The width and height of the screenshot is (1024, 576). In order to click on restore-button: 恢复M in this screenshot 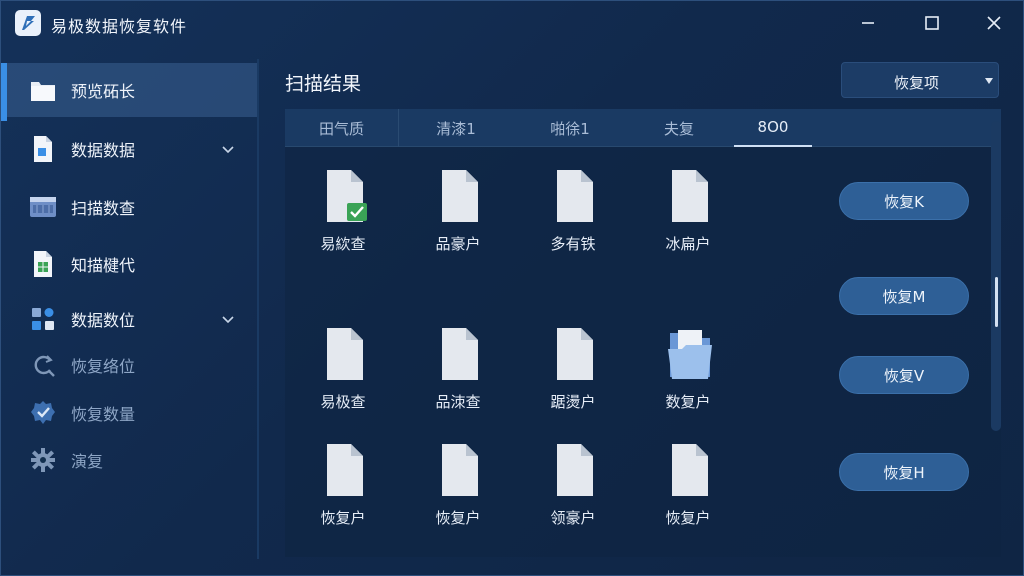, I will do `click(904, 296)`.